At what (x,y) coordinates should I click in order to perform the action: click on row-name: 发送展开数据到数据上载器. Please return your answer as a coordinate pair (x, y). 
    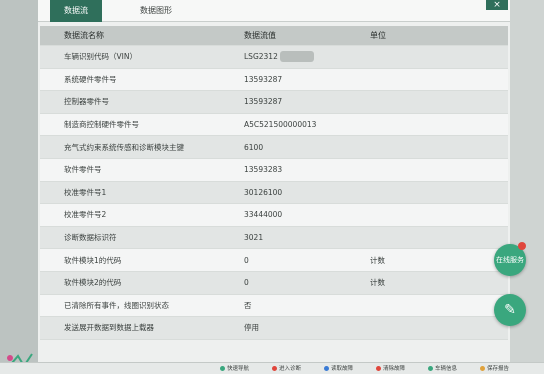
    Looking at the image, I should click on (109, 328).